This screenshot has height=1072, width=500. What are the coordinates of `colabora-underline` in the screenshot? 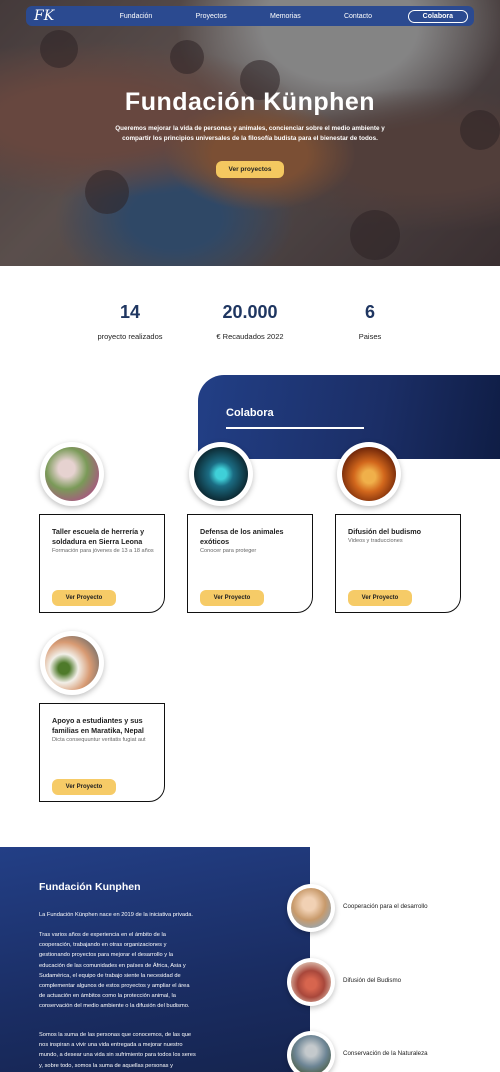 It's located at (295, 428).